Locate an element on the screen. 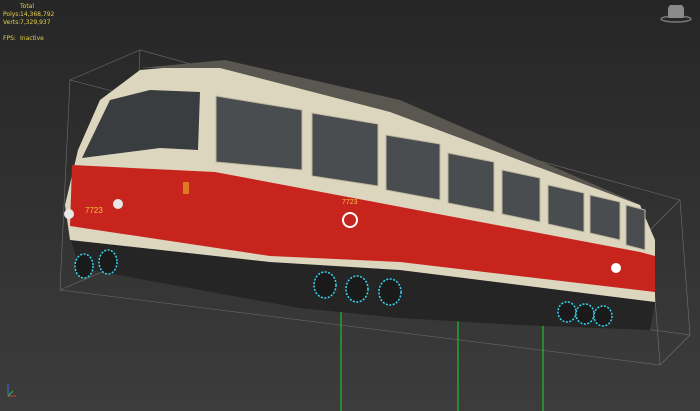 Image resolution: width=700 pixels, height=411 pixels. polys-label: Polys: is located at coordinates (12, 14).